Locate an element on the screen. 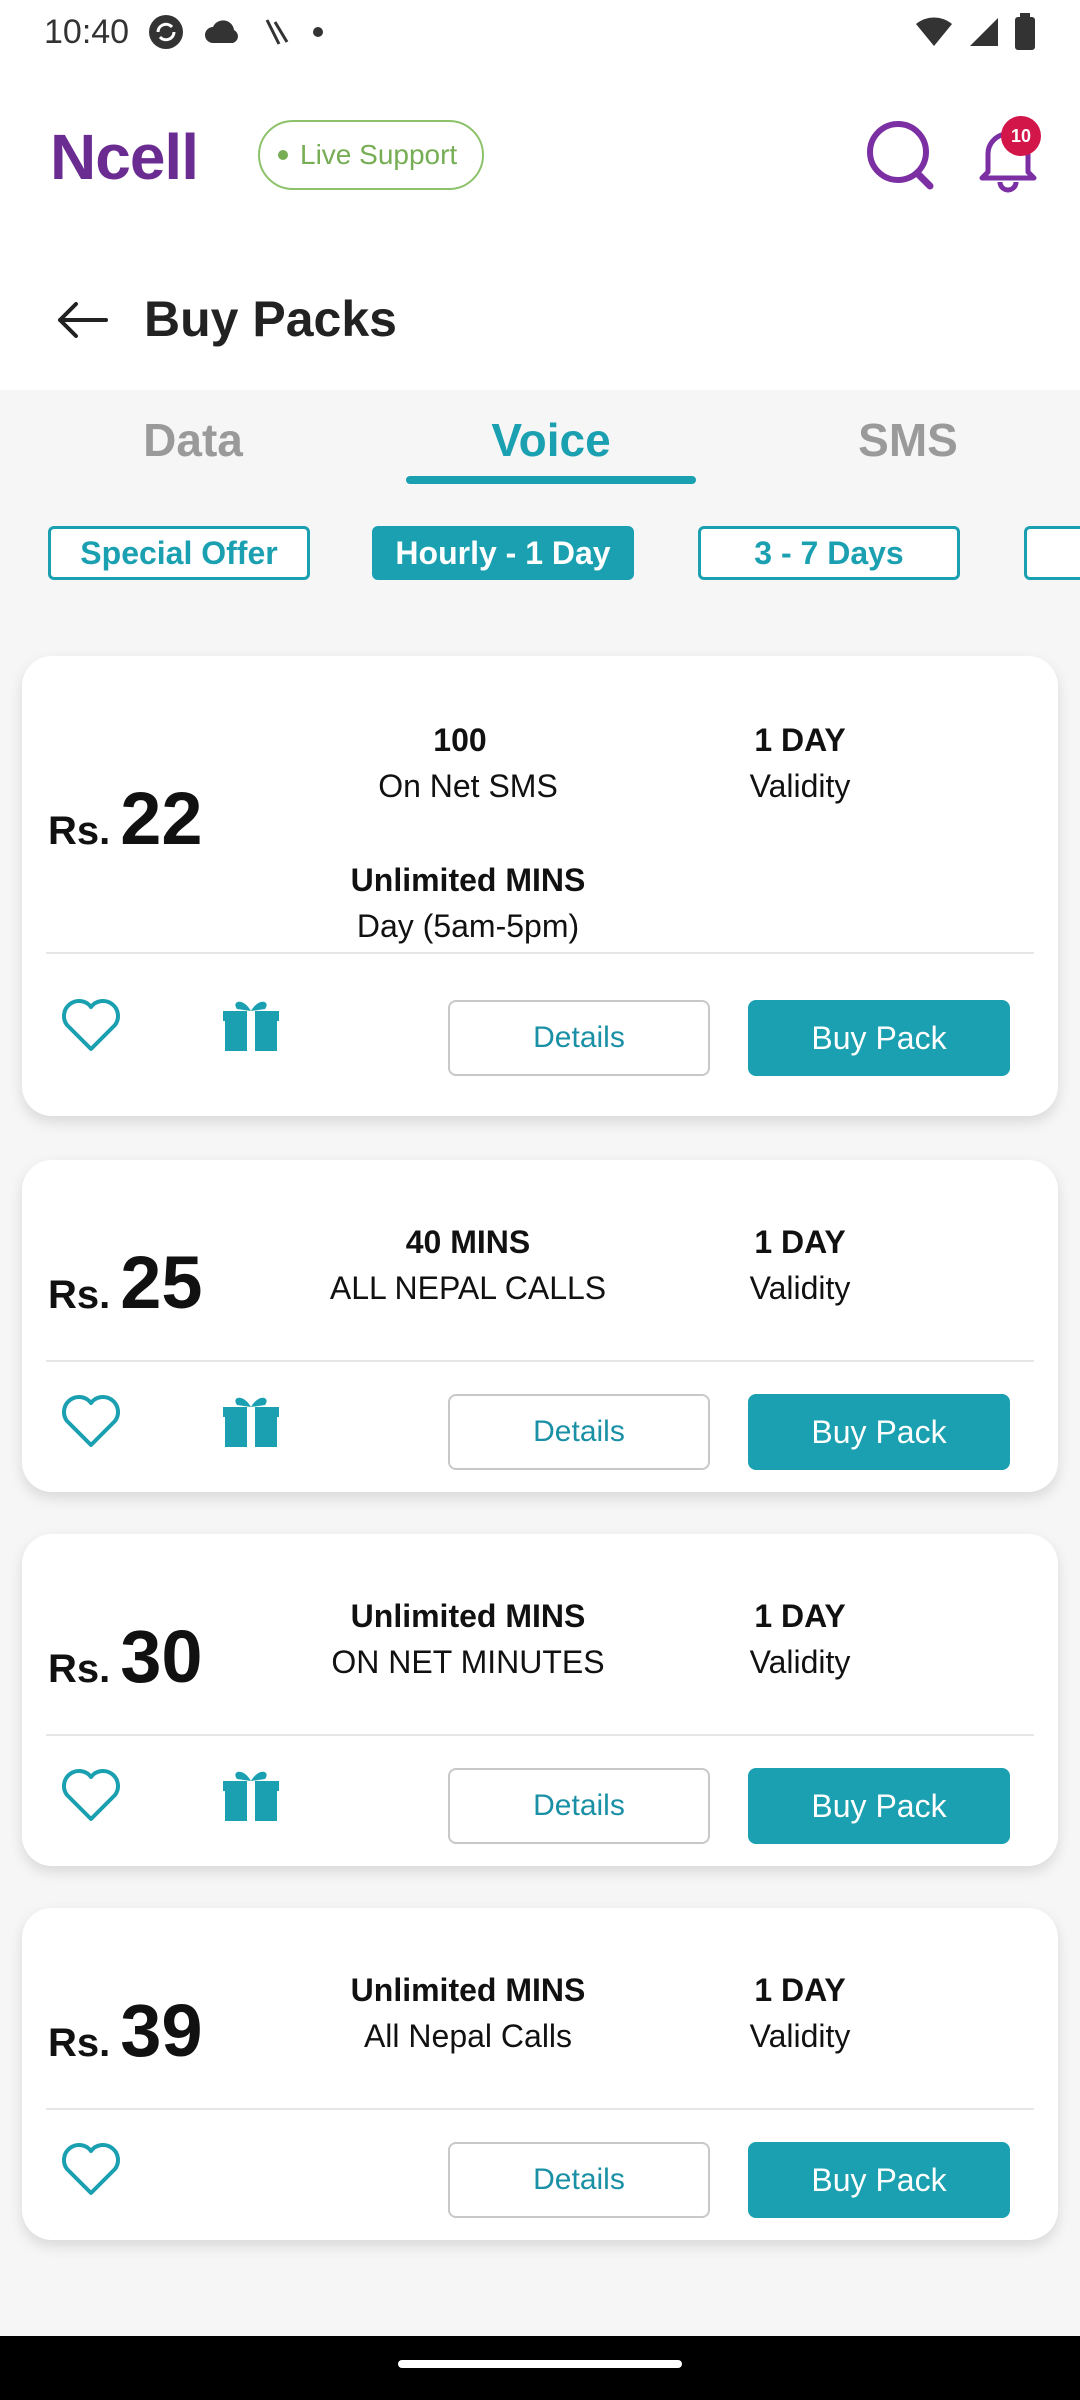 This screenshot has height=2400, width=1080. filter-more-chip is located at coordinates (1052, 553).